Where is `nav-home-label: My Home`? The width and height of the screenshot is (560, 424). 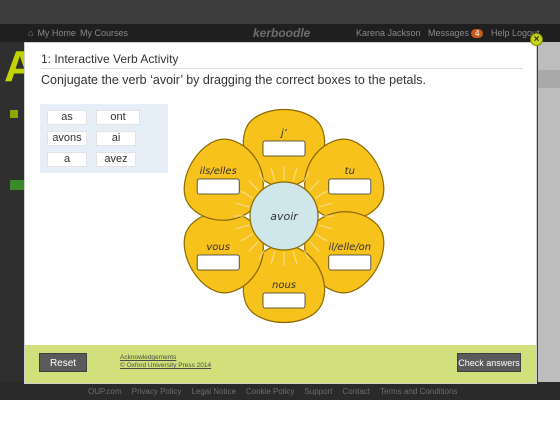 nav-home-label: My Home is located at coordinates (56, 33).